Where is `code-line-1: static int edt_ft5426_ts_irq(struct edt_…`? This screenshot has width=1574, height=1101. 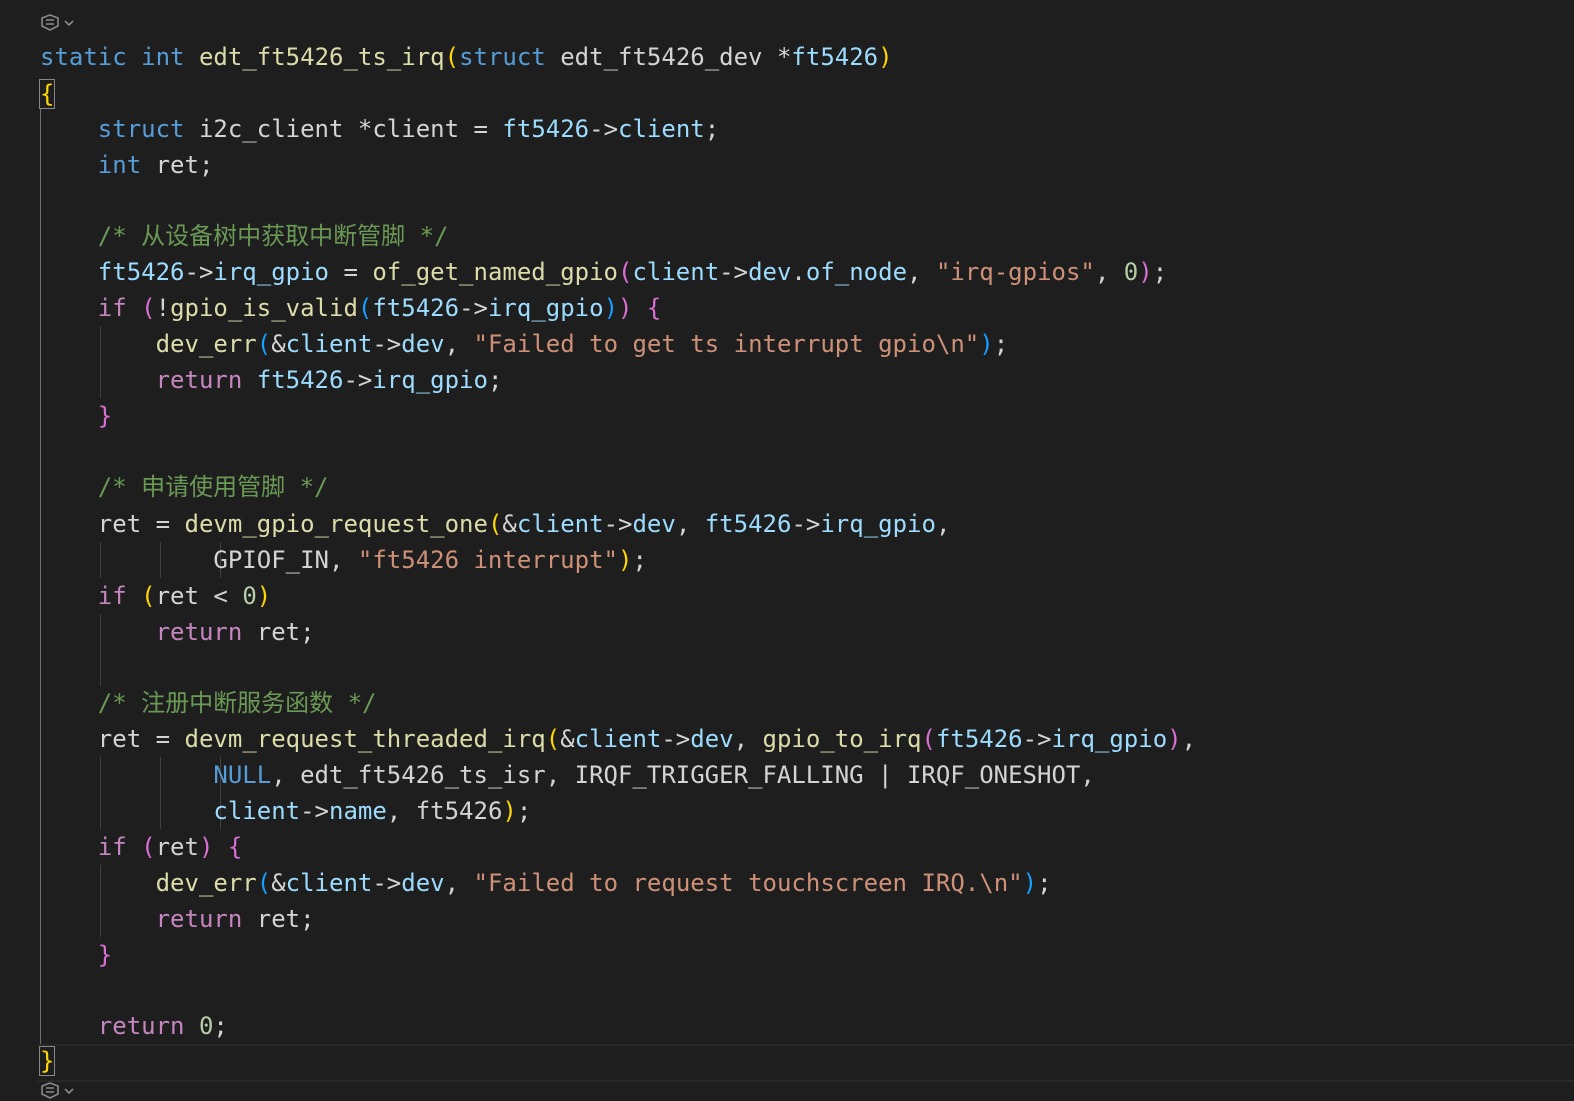 code-line-1: static int edt_ft5426_ts_irq(struct edt_… is located at coordinates (466, 57).